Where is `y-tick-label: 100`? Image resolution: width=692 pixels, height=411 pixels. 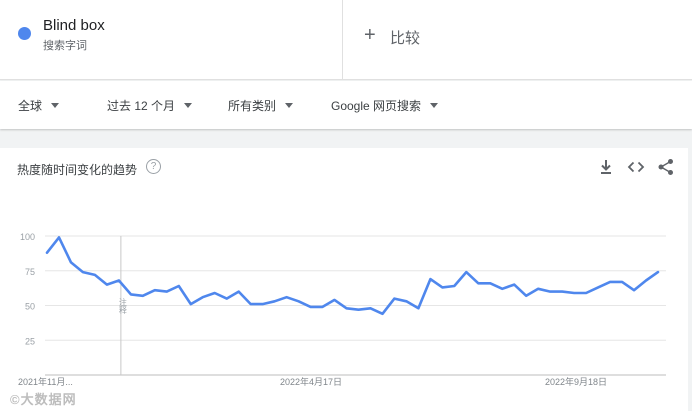 y-tick-label: 100 is located at coordinates (27, 237).